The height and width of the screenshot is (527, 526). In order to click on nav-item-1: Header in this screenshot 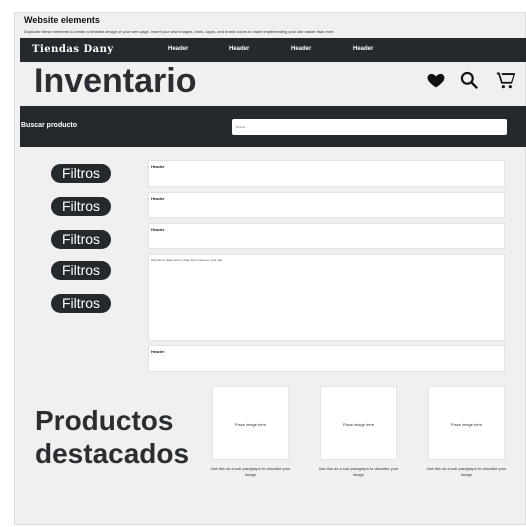, I will do `click(178, 49)`.